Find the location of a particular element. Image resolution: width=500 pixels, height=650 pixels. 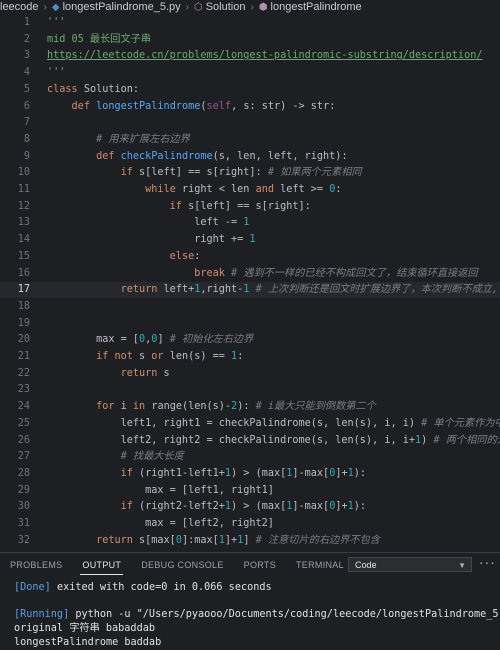

output-running-tag: [Running] is located at coordinates (42, 614).